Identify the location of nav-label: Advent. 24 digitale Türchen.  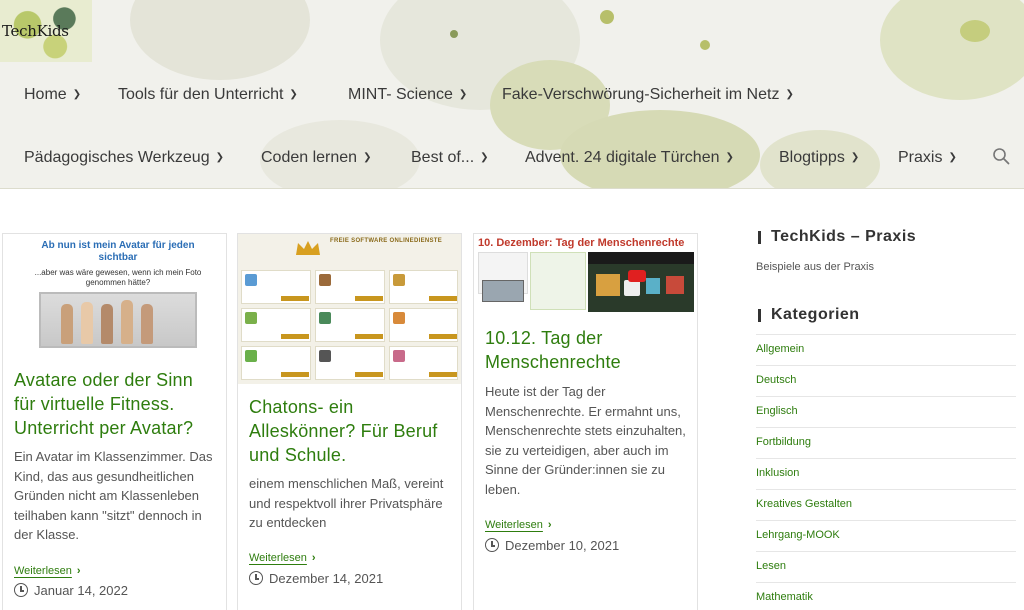
(622, 157).